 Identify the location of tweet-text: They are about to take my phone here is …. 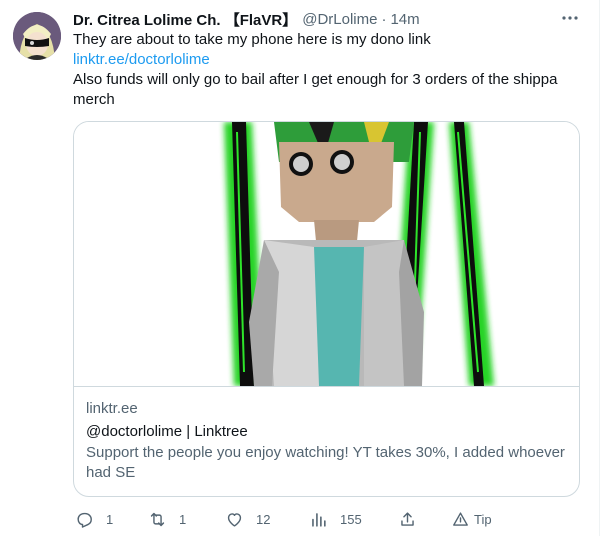
(328, 70).